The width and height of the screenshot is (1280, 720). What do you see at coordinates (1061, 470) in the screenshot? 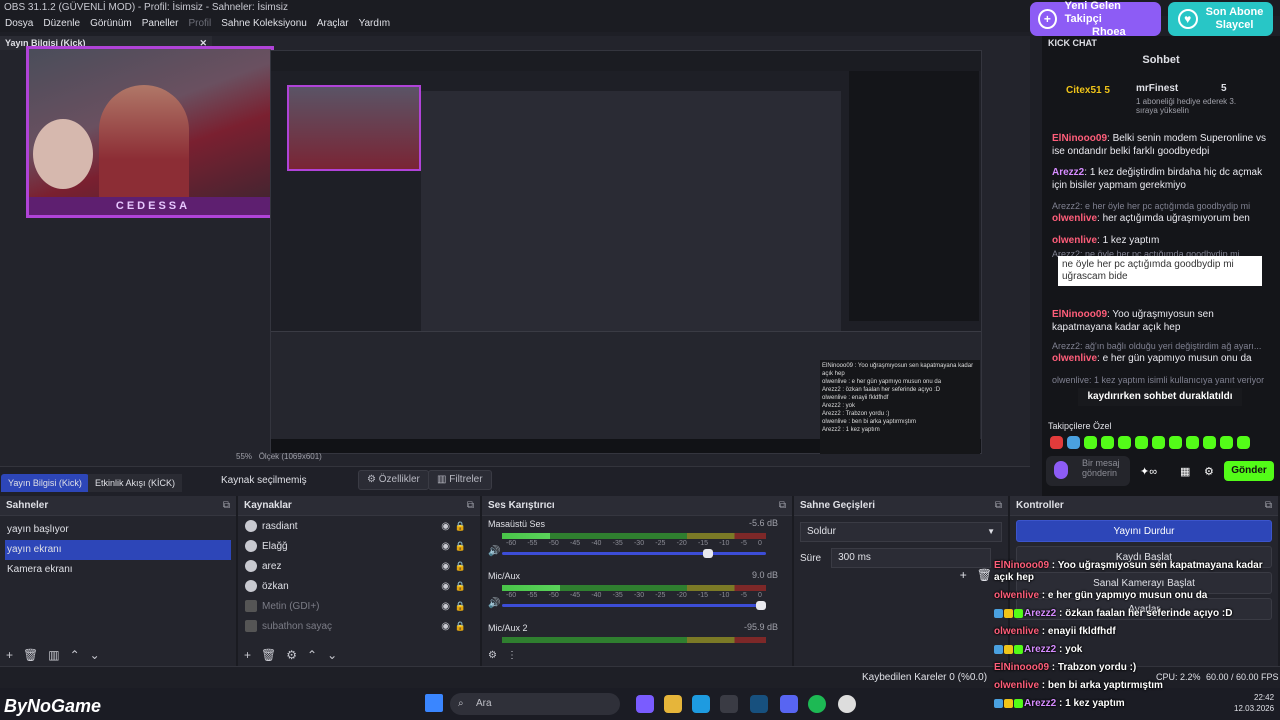
I see `mic-icon` at bounding box center [1061, 470].